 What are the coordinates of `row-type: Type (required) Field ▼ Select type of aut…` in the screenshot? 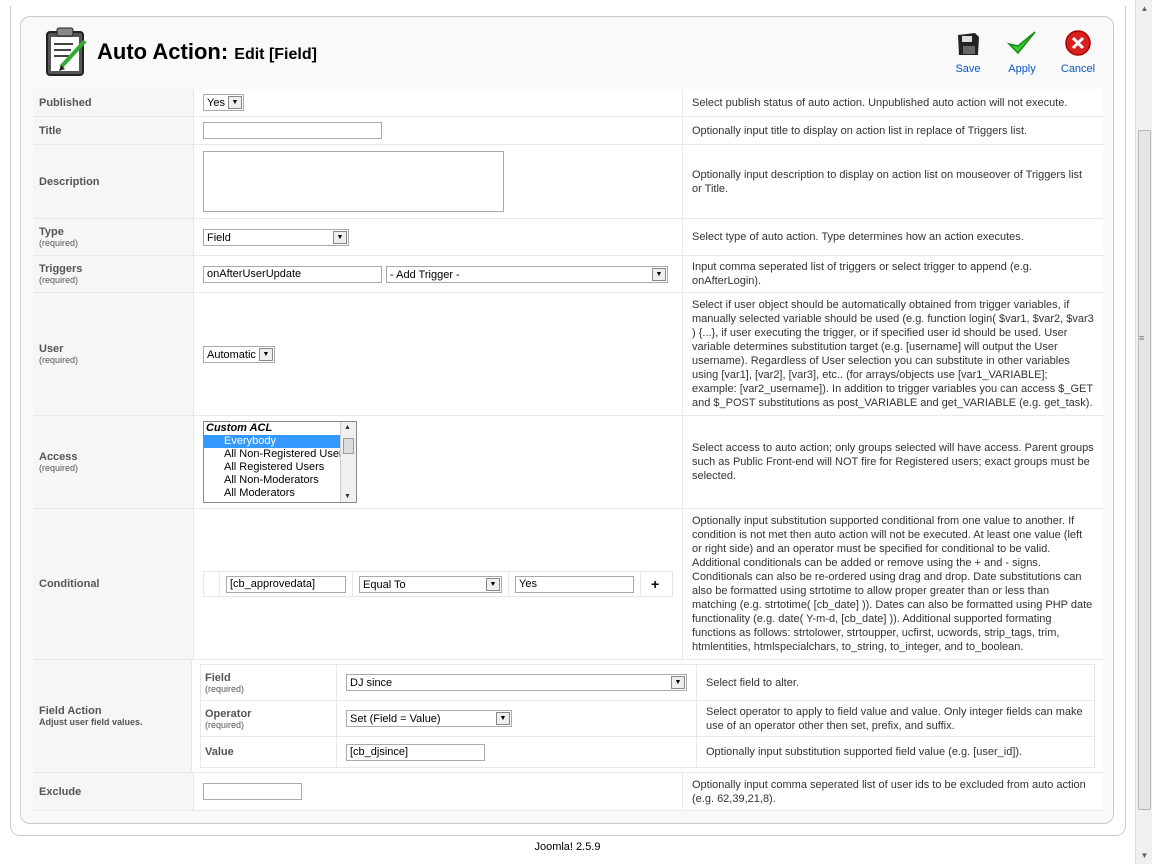 It's located at (568, 237).